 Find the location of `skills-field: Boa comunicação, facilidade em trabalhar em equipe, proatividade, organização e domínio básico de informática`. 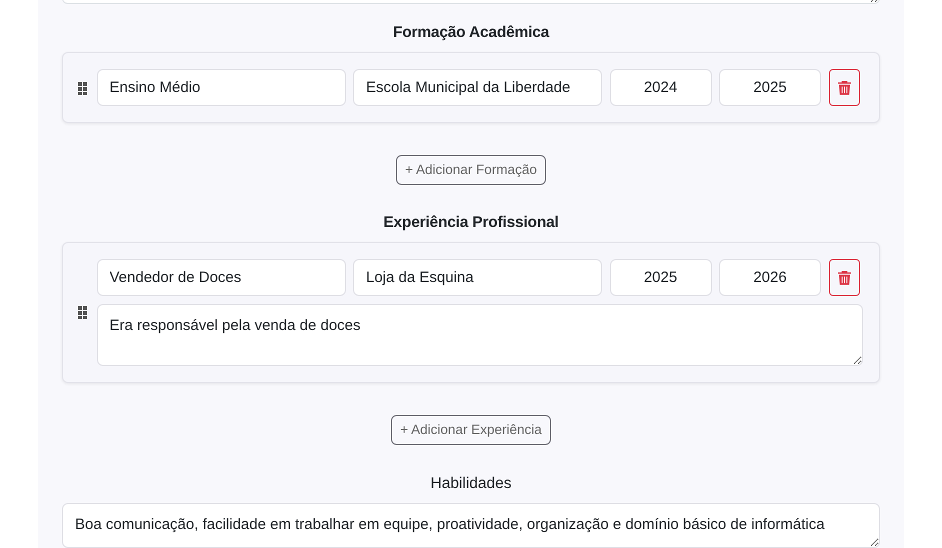

skills-field: Boa comunicação, facilidade em trabalhar em equipe, proatividade, organização e domínio básico de informática is located at coordinates (471, 525).